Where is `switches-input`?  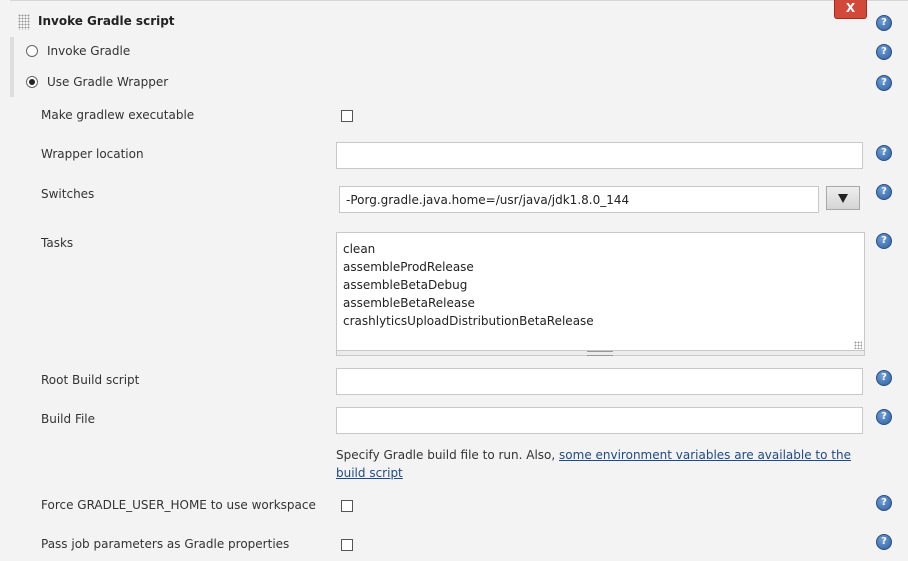
switches-input is located at coordinates (579, 199).